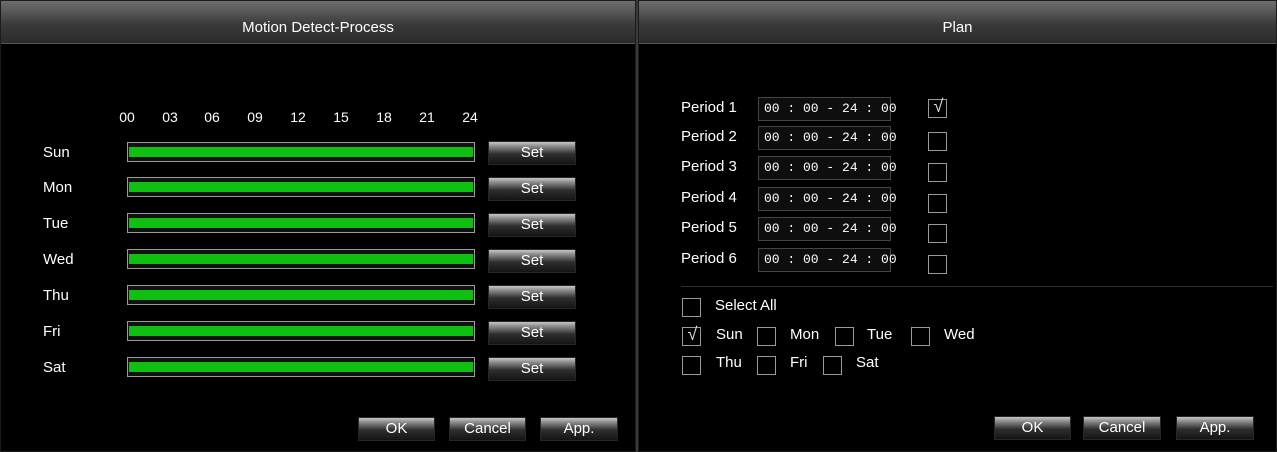  I want to click on hour-tick: 00, so click(127, 117).